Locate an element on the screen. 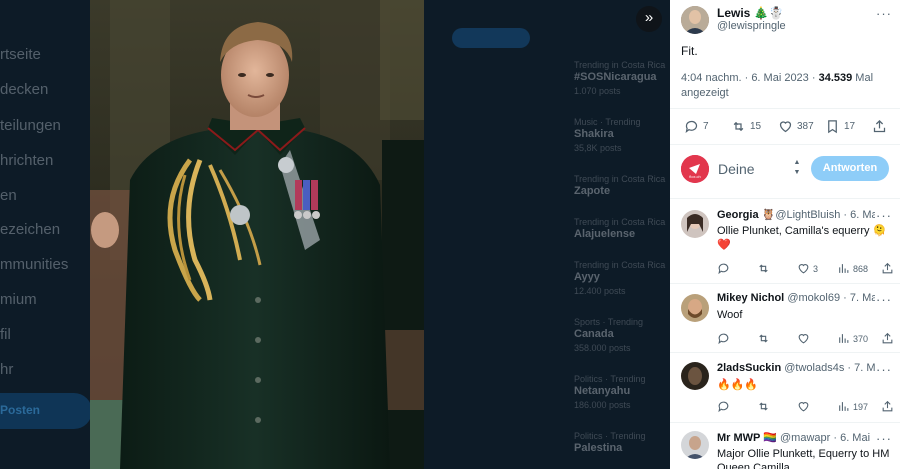  composer-avatar-logo: flox.ch is located at coordinates (695, 169).